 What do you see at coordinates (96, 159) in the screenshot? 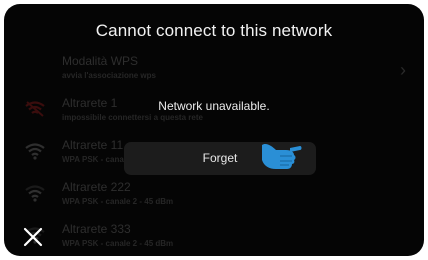
I see `network-detail: WPA PSK - canale` at bounding box center [96, 159].